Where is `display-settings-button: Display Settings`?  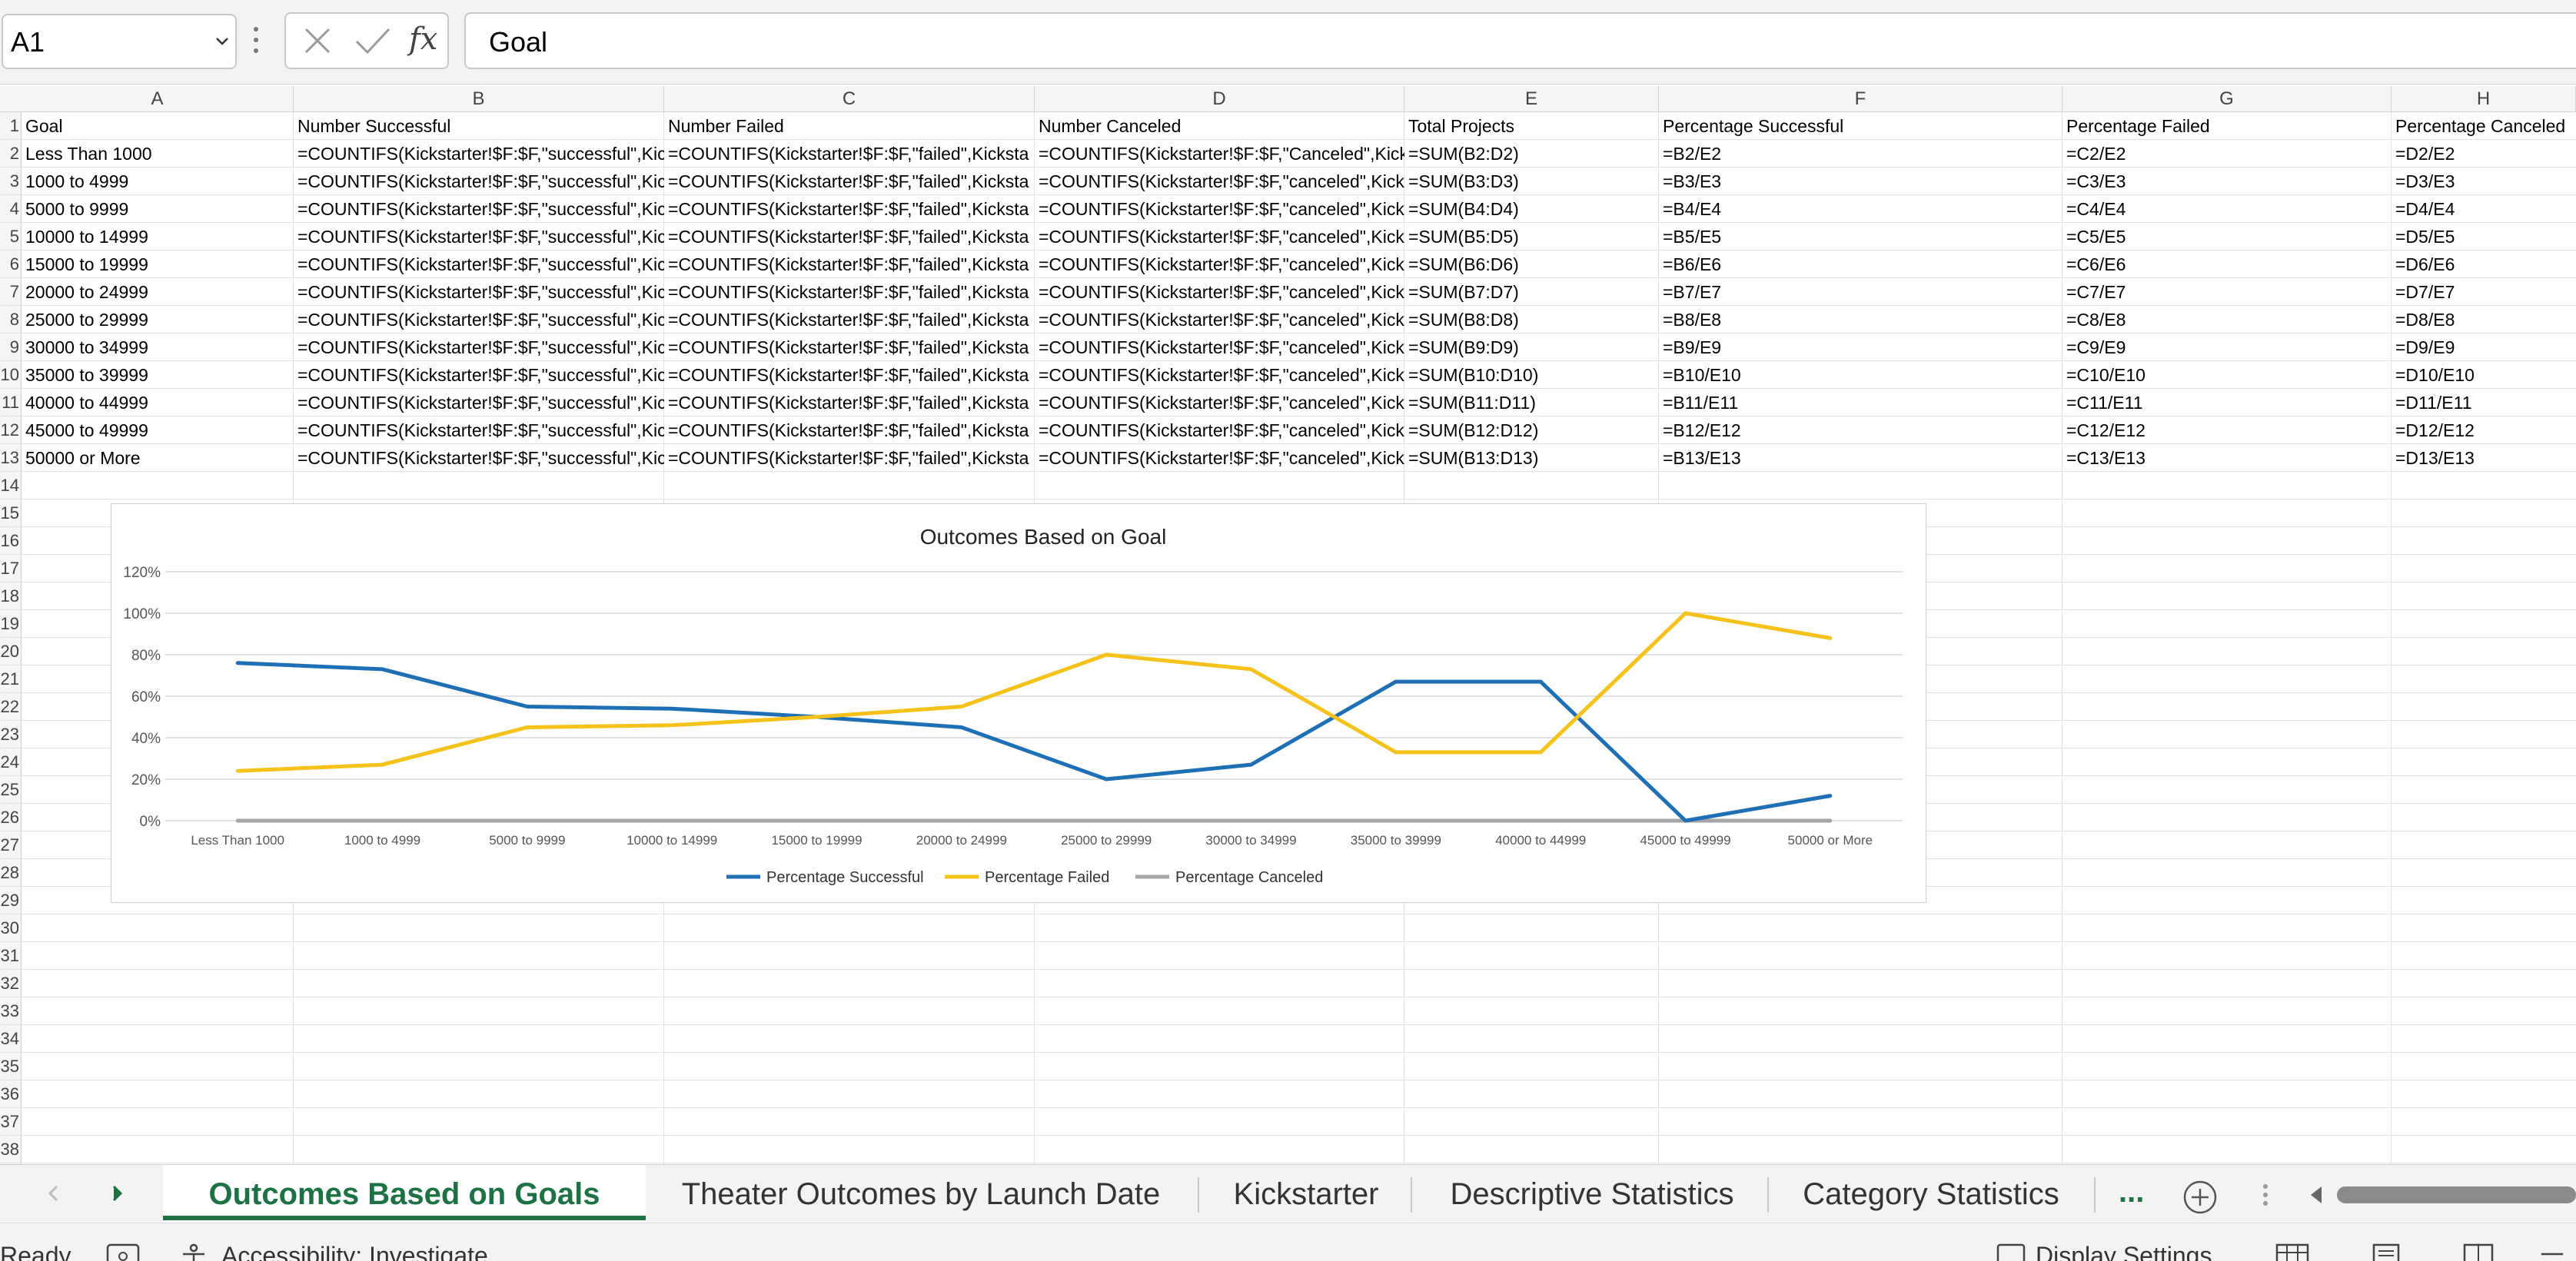
display-settings-button: Display Settings is located at coordinates (2124, 1251).